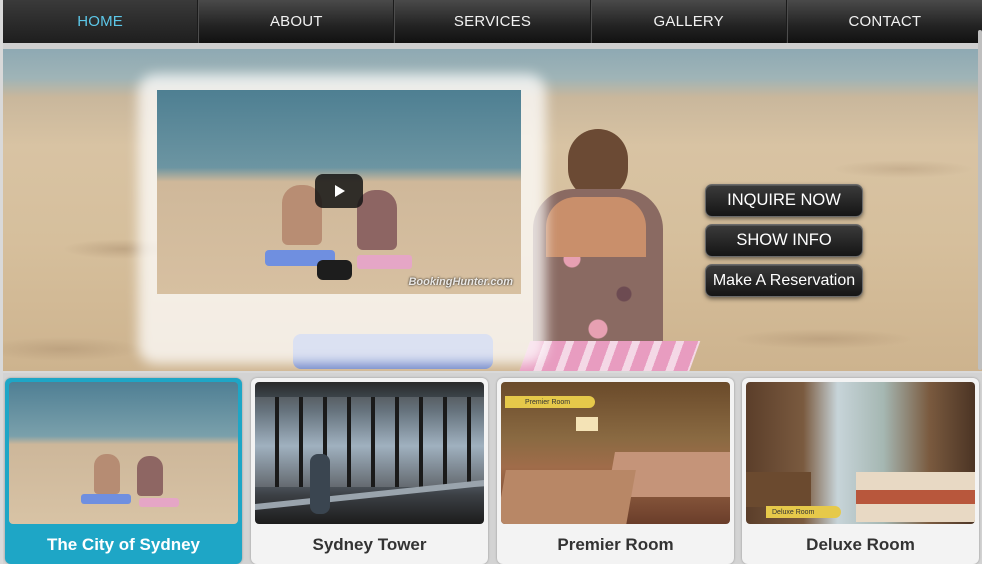 The height and width of the screenshot is (564, 982). I want to click on hero-person-back, so click(596, 227).